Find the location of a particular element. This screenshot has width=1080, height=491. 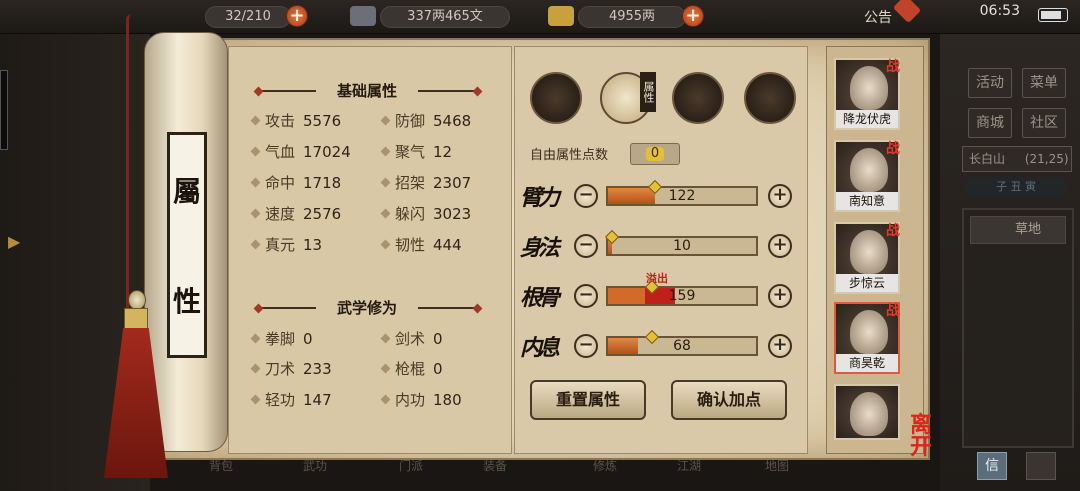

martial-cultivation-title: 武学修为 is located at coordinates (367, 308).